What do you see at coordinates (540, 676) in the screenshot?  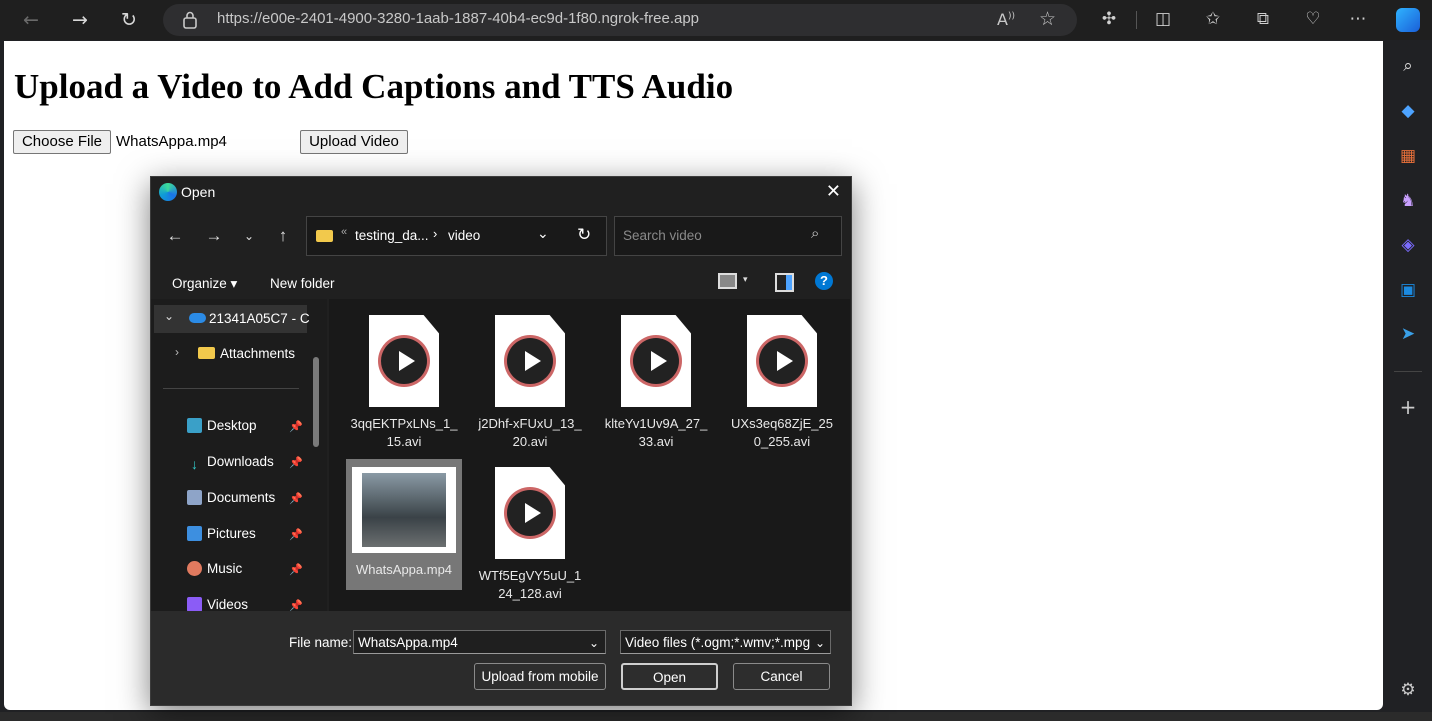 I see `upload-from-mobile-button: Upload from mobile` at bounding box center [540, 676].